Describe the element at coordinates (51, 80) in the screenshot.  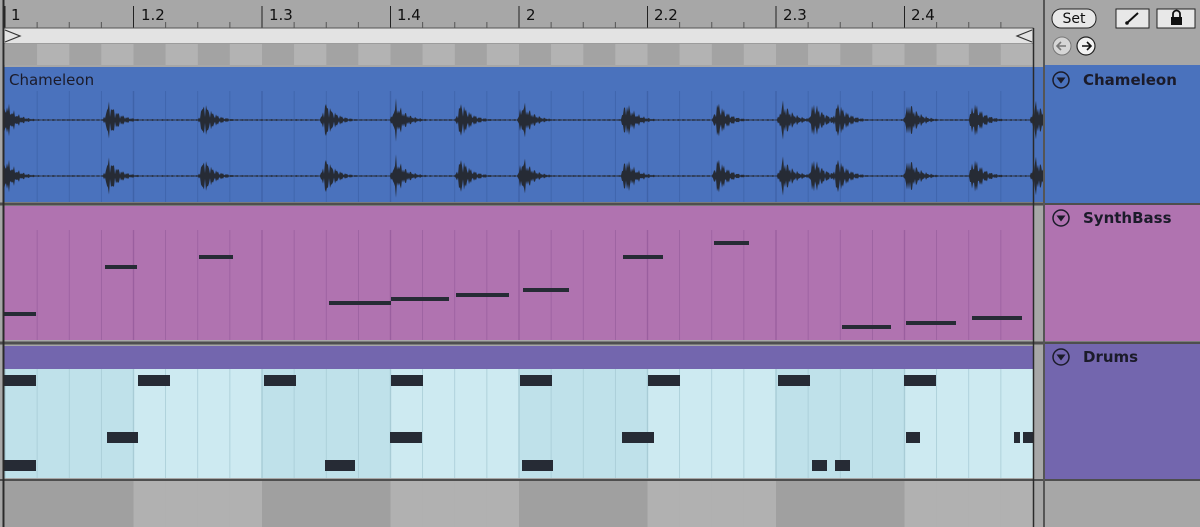
I see `clip-name-chameleon: Chameleon` at that location.